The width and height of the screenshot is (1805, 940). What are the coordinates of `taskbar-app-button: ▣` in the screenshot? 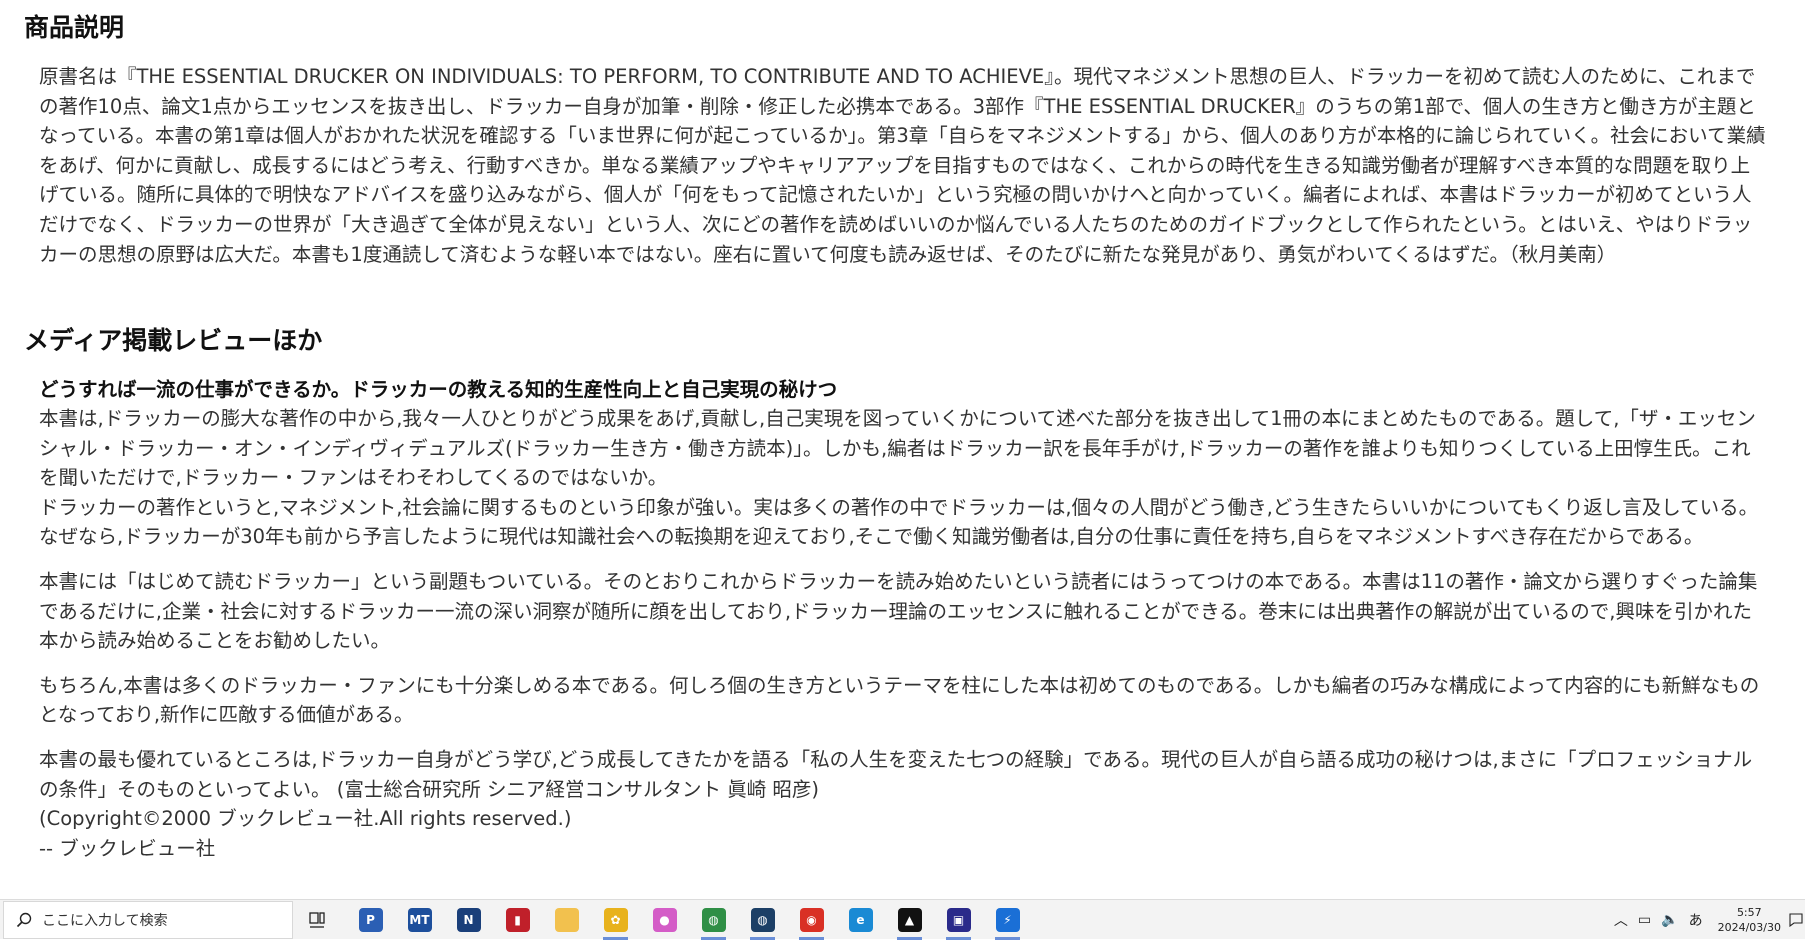 It's located at (958, 920).